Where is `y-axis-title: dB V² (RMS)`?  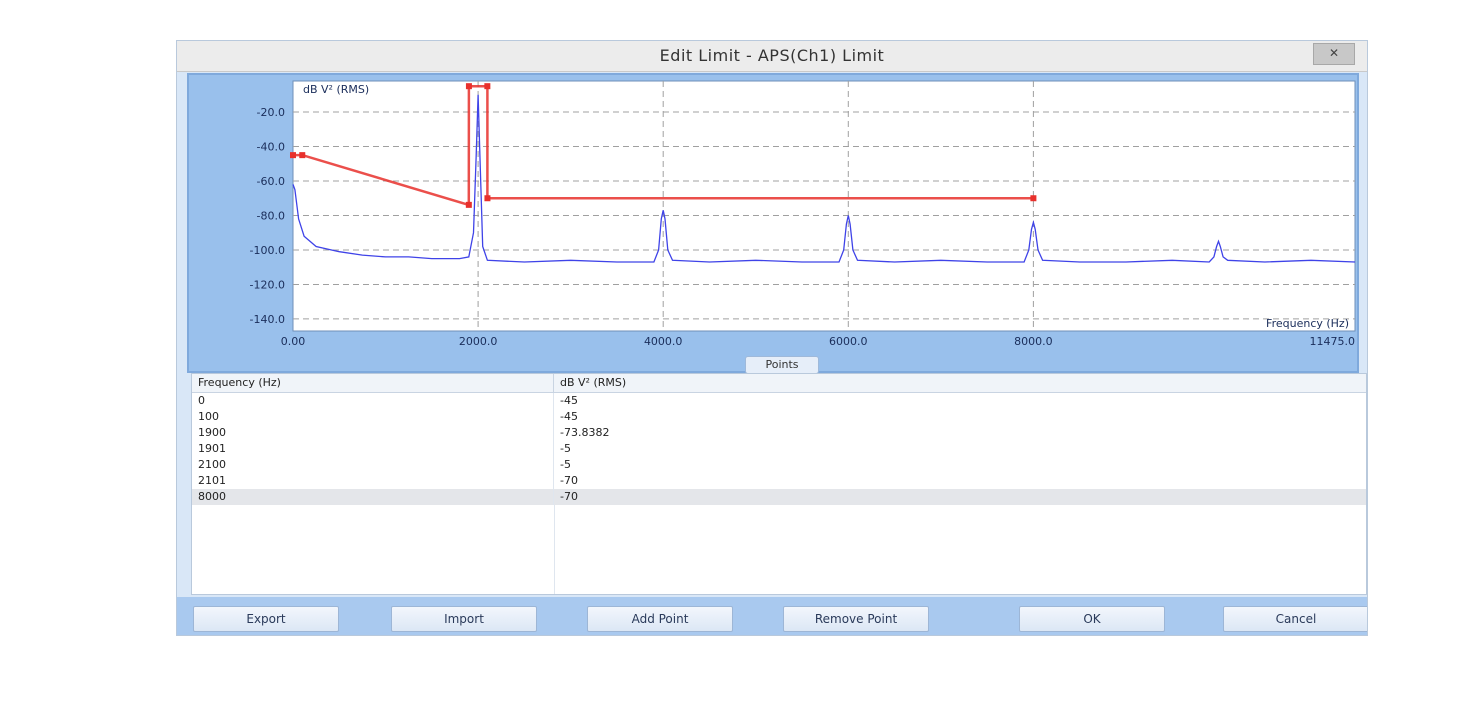
y-axis-title: dB V² (RMS) is located at coordinates (336, 89).